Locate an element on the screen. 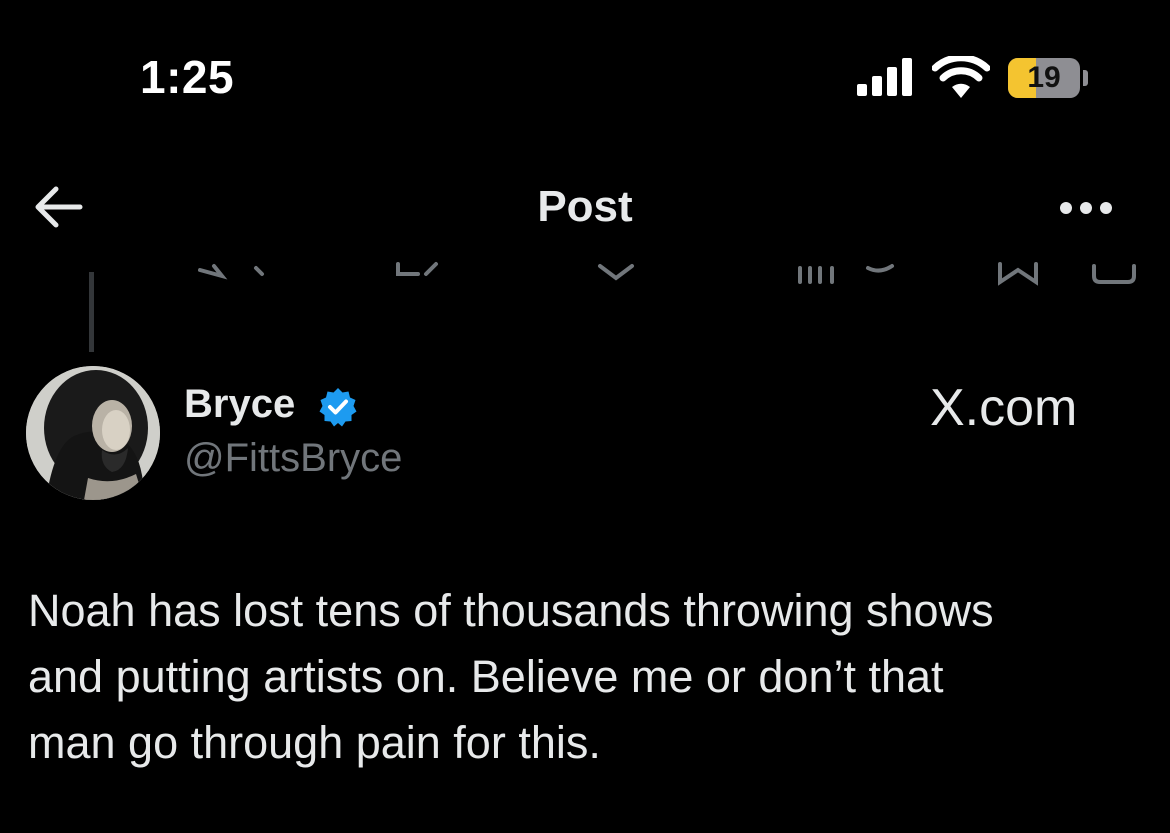  thread-connector-line is located at coordinates (91, 312).